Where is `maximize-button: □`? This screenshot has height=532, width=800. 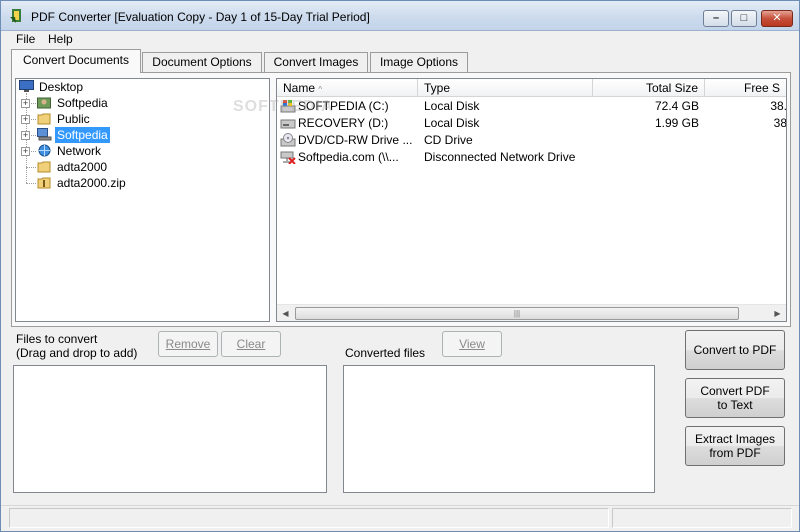
maximize-button: □ is located at coordinates (744, 18).